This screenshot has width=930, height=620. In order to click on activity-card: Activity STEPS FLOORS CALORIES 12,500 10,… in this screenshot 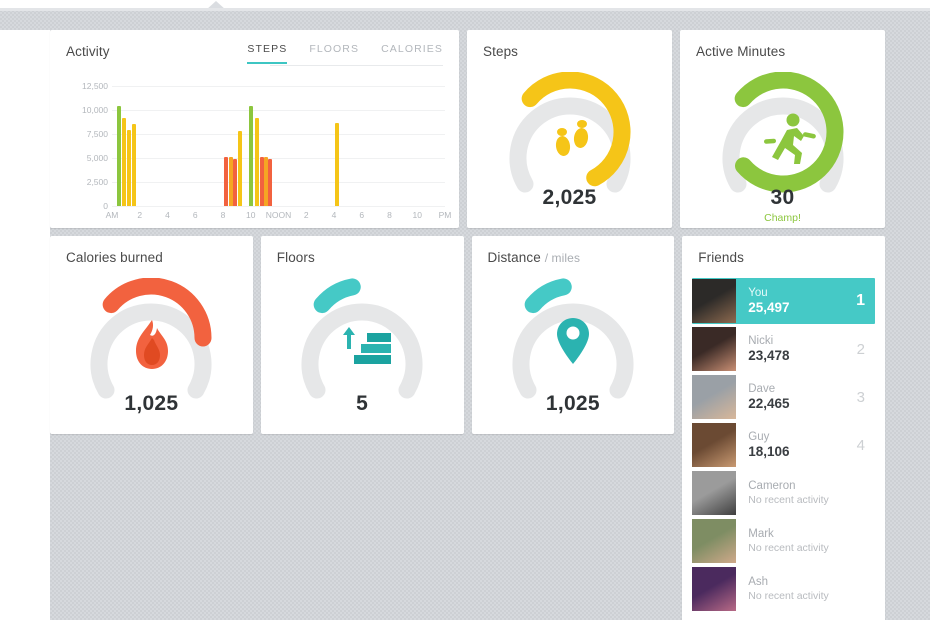, I will do `click(254, 129)`.